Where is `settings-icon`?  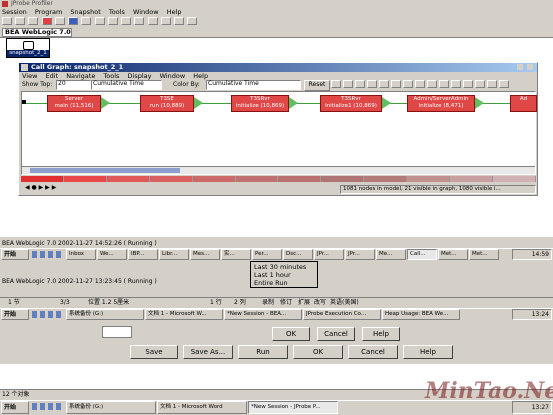
settings-icon is located at coordinates (152, 21).